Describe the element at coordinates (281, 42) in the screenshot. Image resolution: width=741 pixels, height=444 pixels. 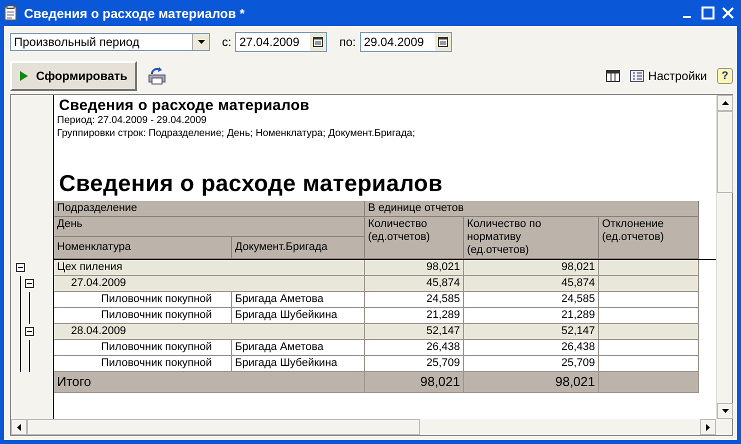
I see `start-date-field: 27.04.2009` at that location.